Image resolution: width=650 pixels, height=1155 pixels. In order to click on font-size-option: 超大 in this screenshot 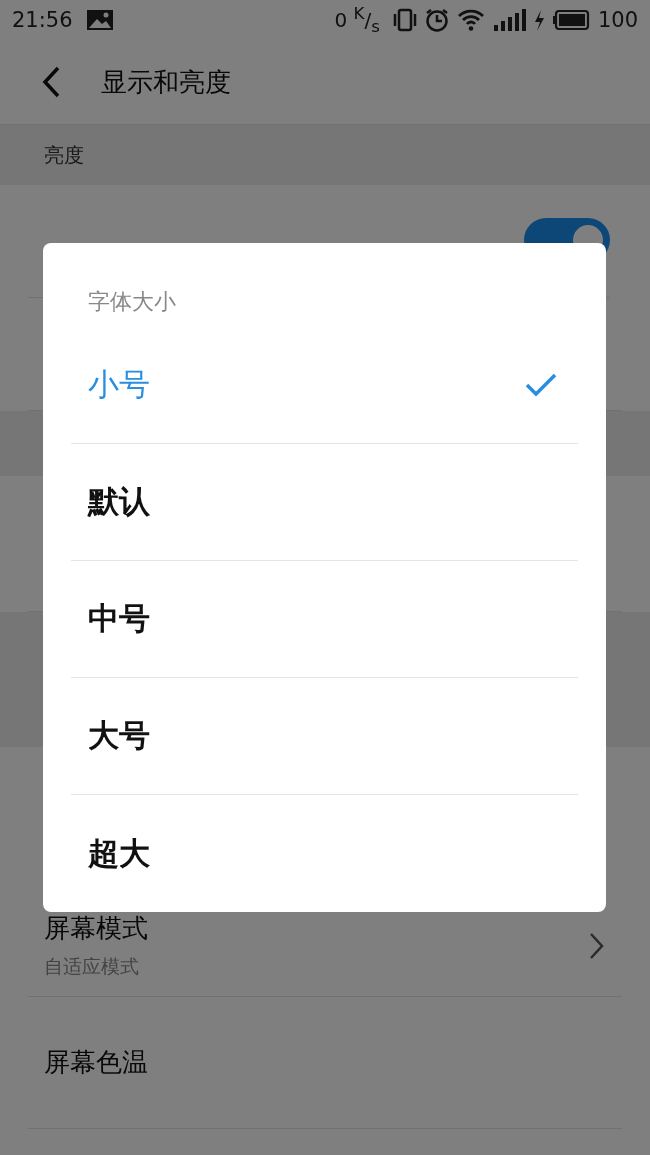, I will do `click(324, 853)`.